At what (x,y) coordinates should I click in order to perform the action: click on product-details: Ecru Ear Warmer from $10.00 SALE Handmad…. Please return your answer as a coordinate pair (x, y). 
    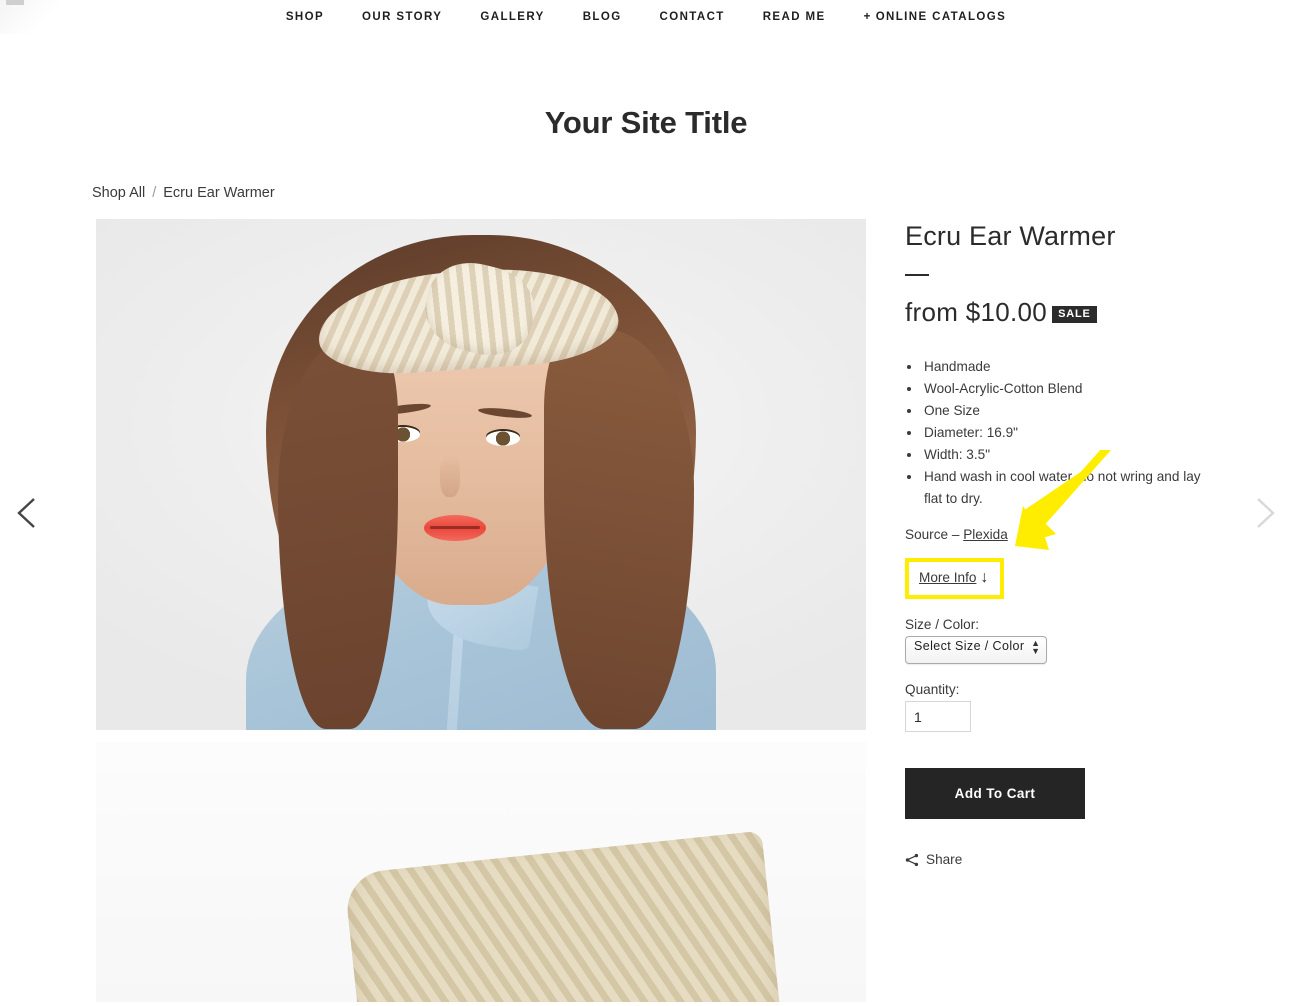
    Looking at the image, I should click on (1055, 543).